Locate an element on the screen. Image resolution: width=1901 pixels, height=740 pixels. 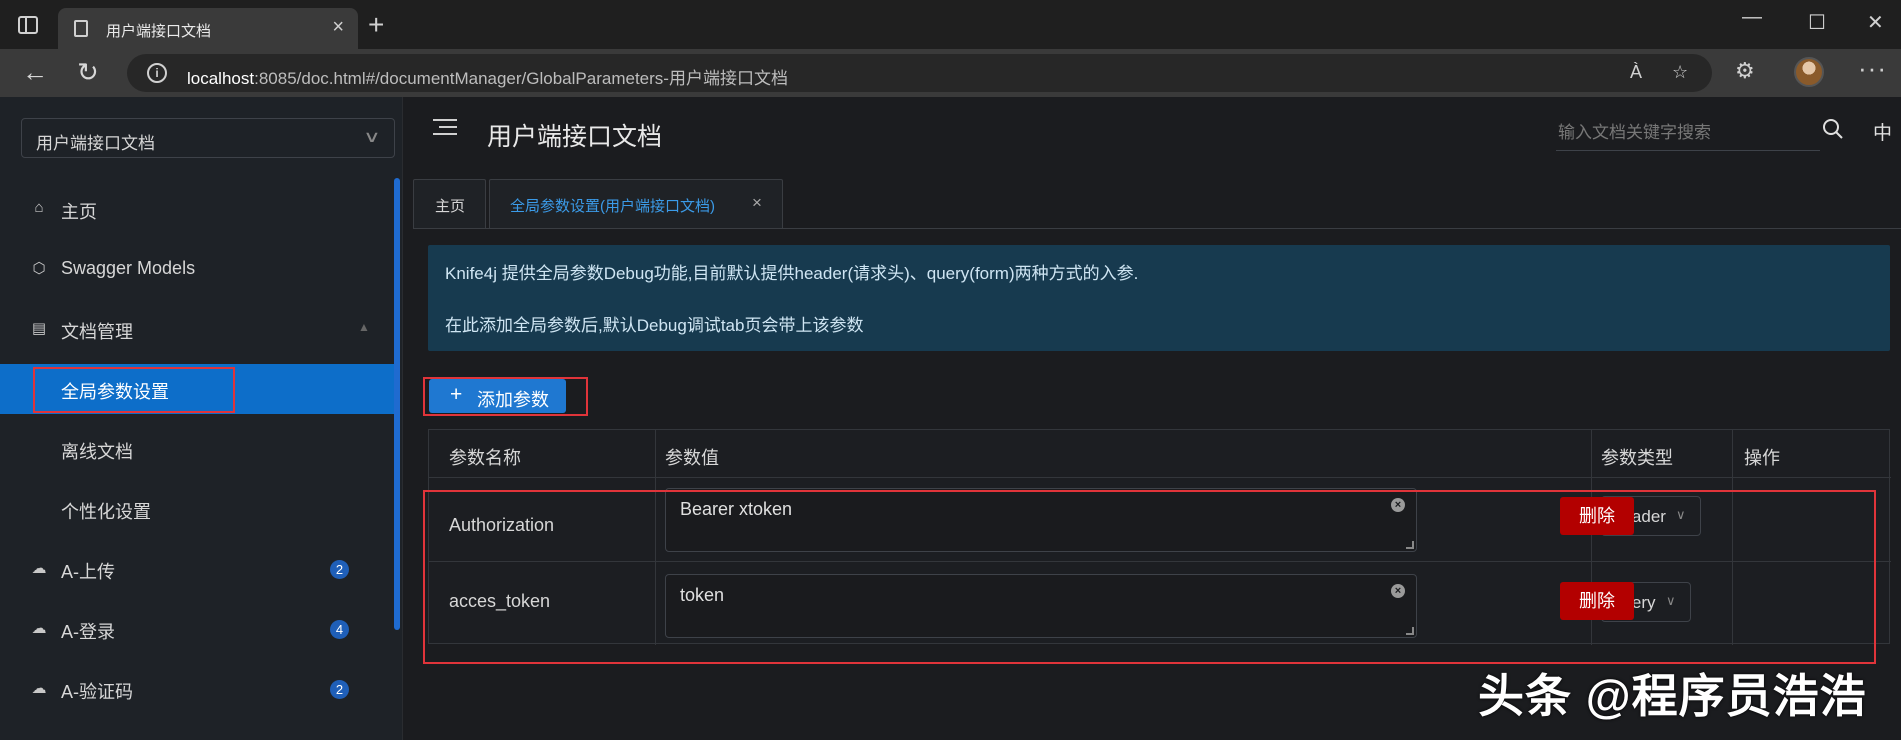
browser-tab: 用户端接口文档 × is located at coordinates (208, 28).